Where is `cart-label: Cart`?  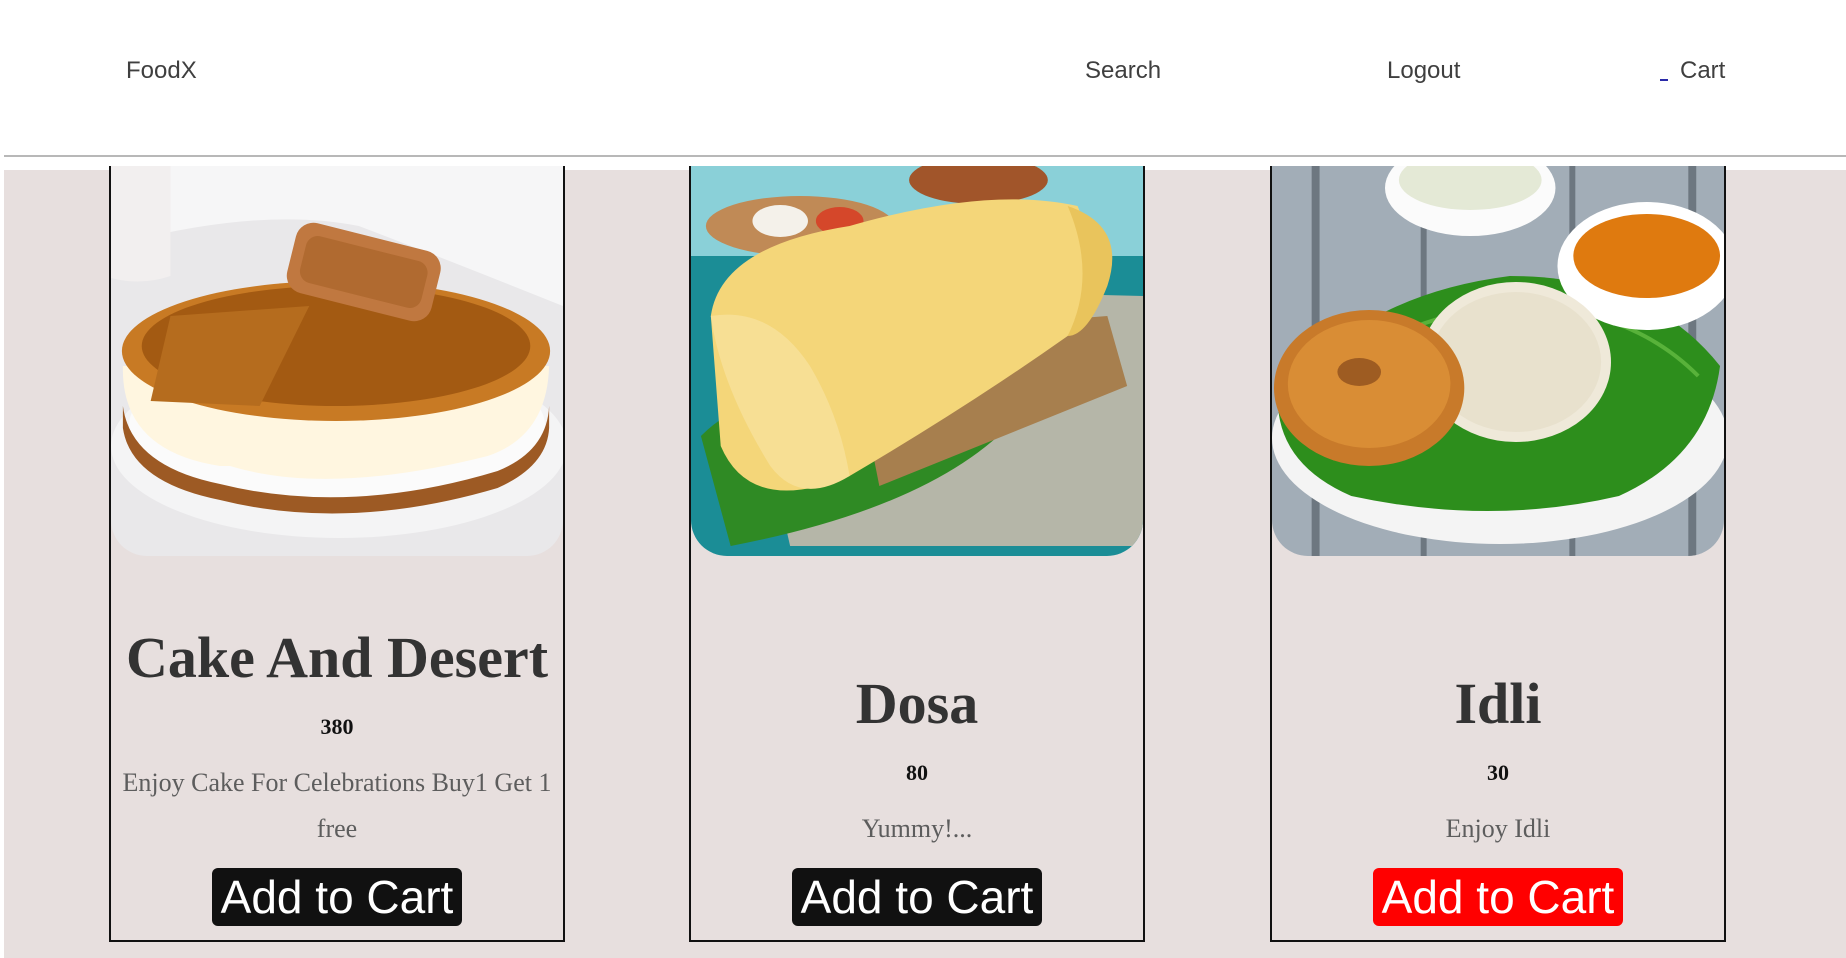 cart-label: Cart is located at coordinates (1703, 70).